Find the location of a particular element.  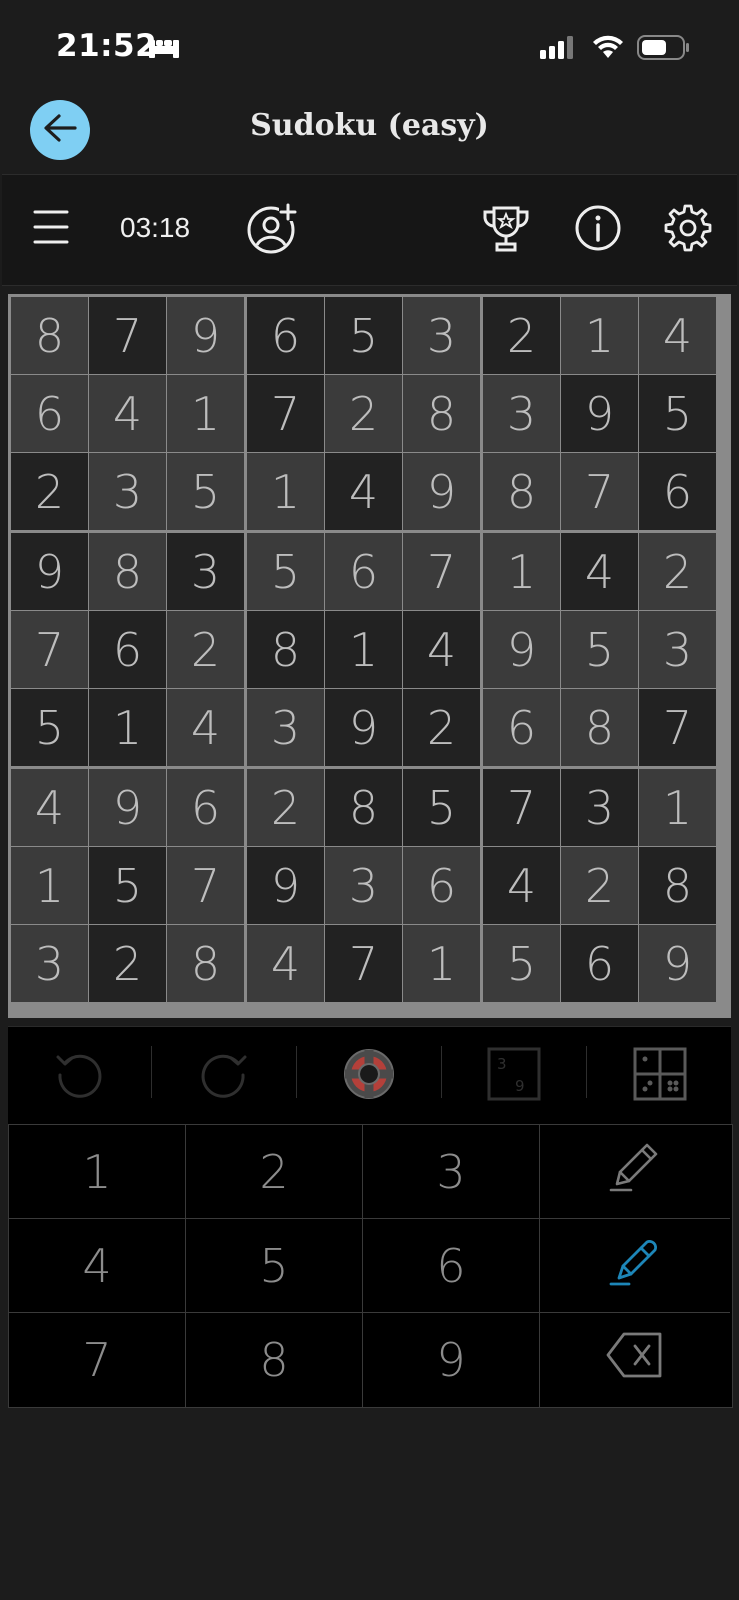

info-button is located at coordinates (598, 229).